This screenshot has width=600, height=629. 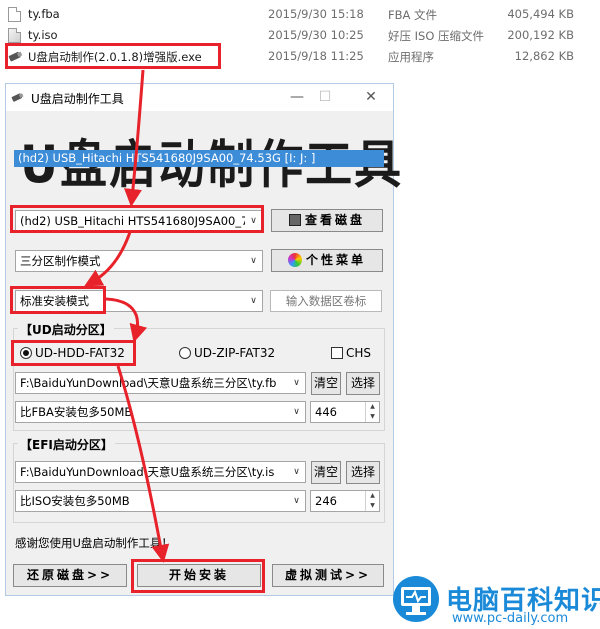 What do you see at coordinates (160, 501) in the screenshot?
I see `efi-size-select: 比ISO安装包多50MB ∨` at bounding box center [160, 501].